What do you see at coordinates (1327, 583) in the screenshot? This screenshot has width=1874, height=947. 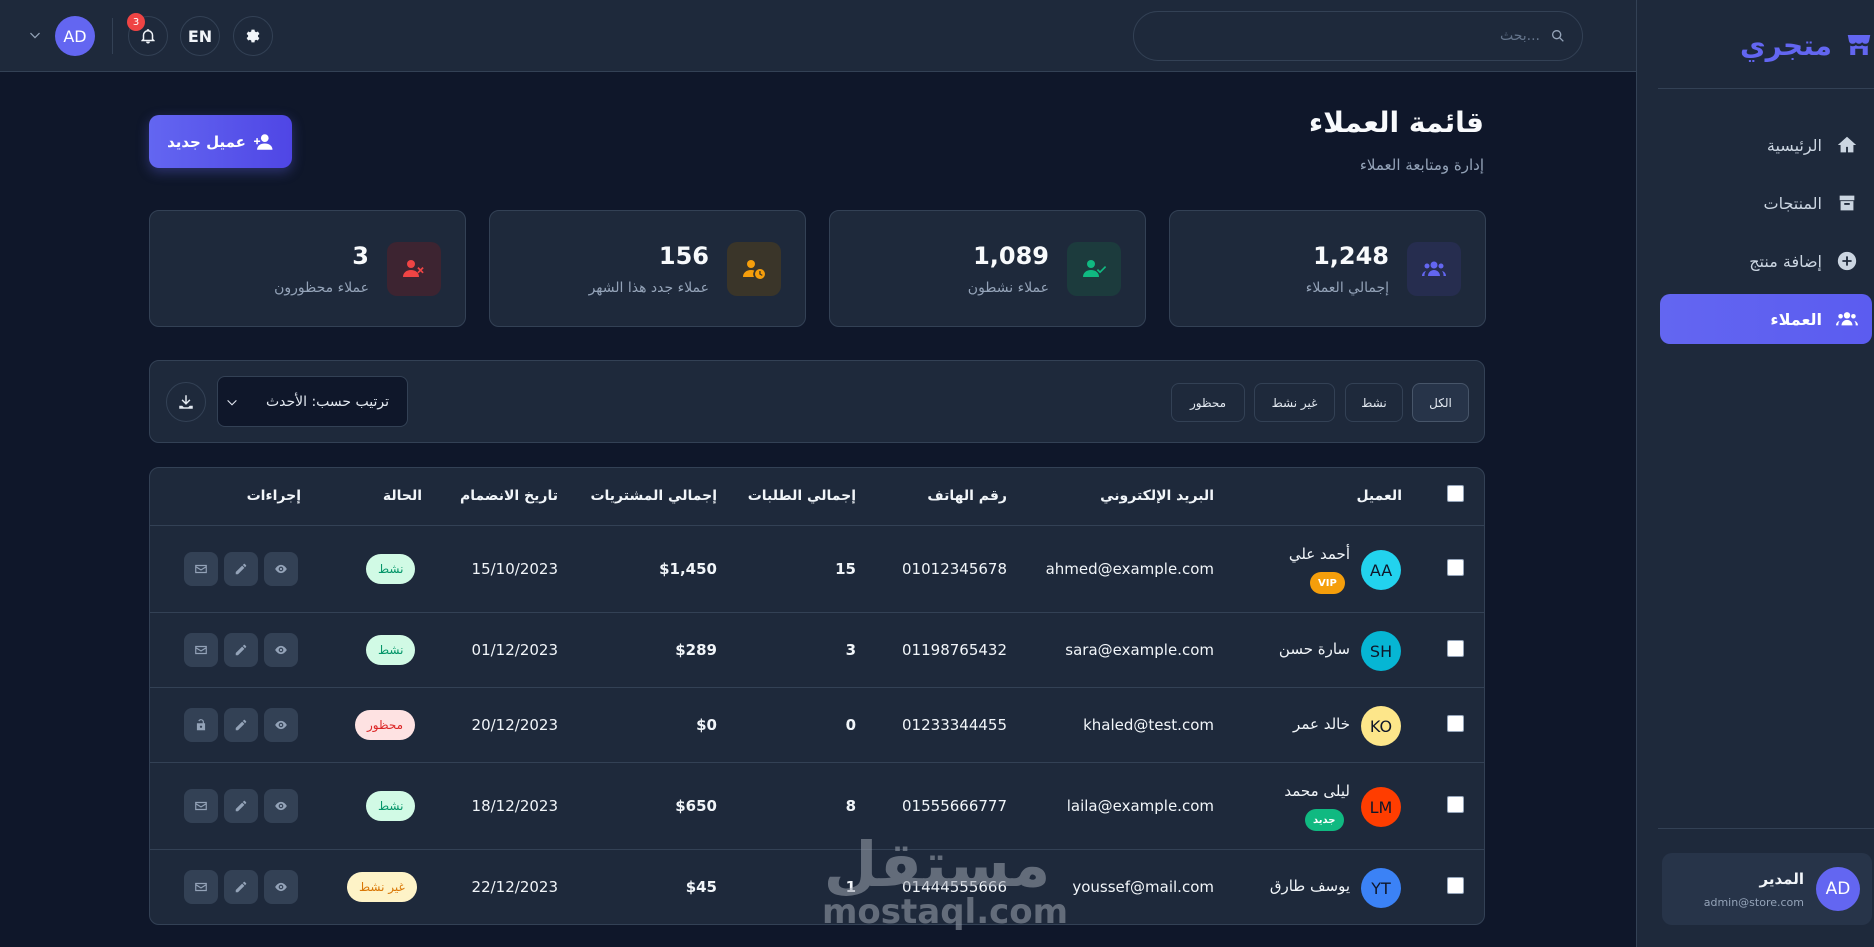 I see `vip-badge: VIP` at bounding box center [1327, 583].